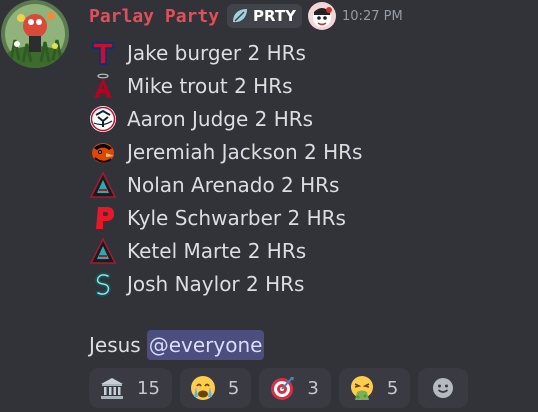 The width and height of the screenshot is (538, 412). I want to click on list-item: Mike trout 2 HRs, so click(225, 85).